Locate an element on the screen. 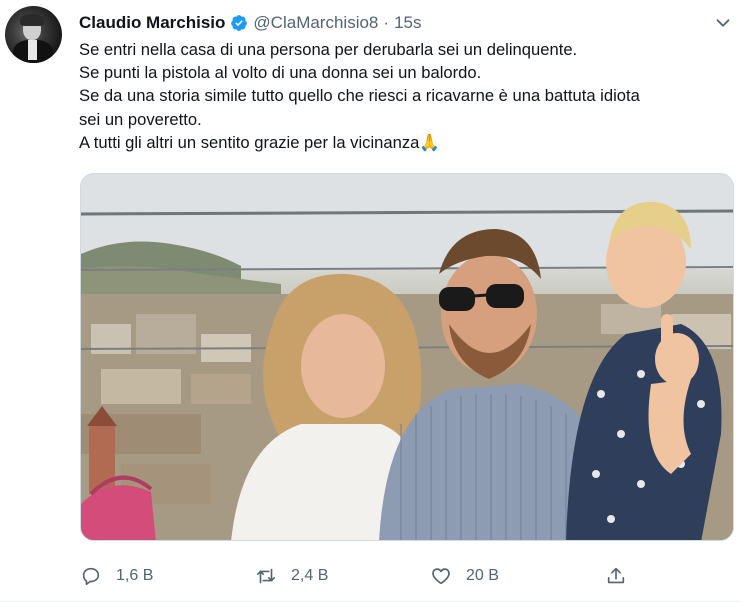 The width and height of the screenshot is (740, 602). author-handle: @ClaMarchisio8 is located at coordinates (315, 23).